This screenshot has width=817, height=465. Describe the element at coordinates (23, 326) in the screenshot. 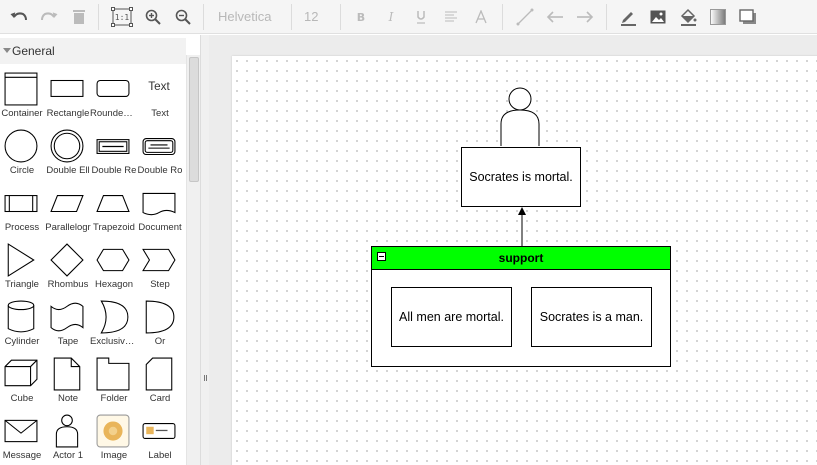

I see `palette-item-cylinder: Cylinder` at that location.